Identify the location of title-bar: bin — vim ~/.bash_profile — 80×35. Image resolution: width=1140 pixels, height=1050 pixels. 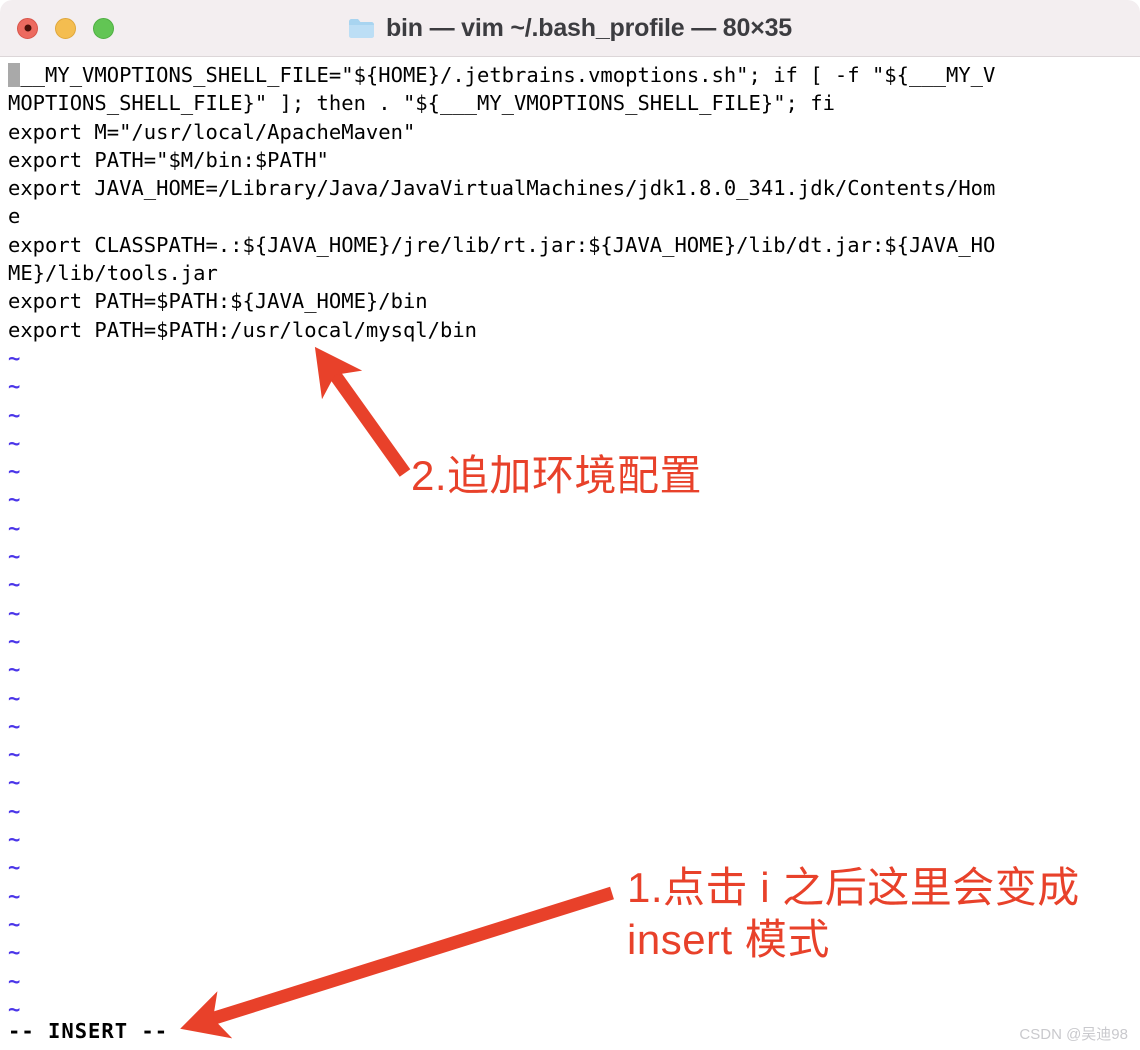
(570, 28).